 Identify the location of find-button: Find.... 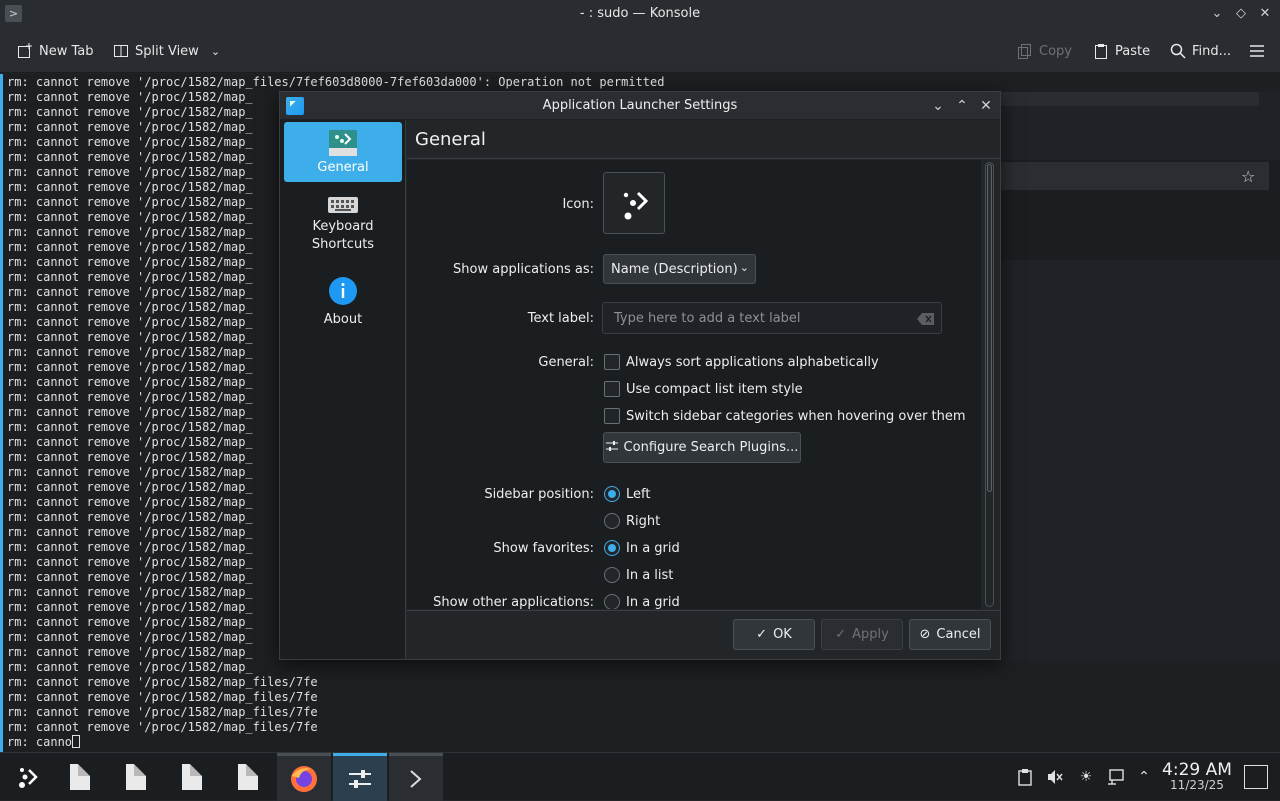
(1200, 51).